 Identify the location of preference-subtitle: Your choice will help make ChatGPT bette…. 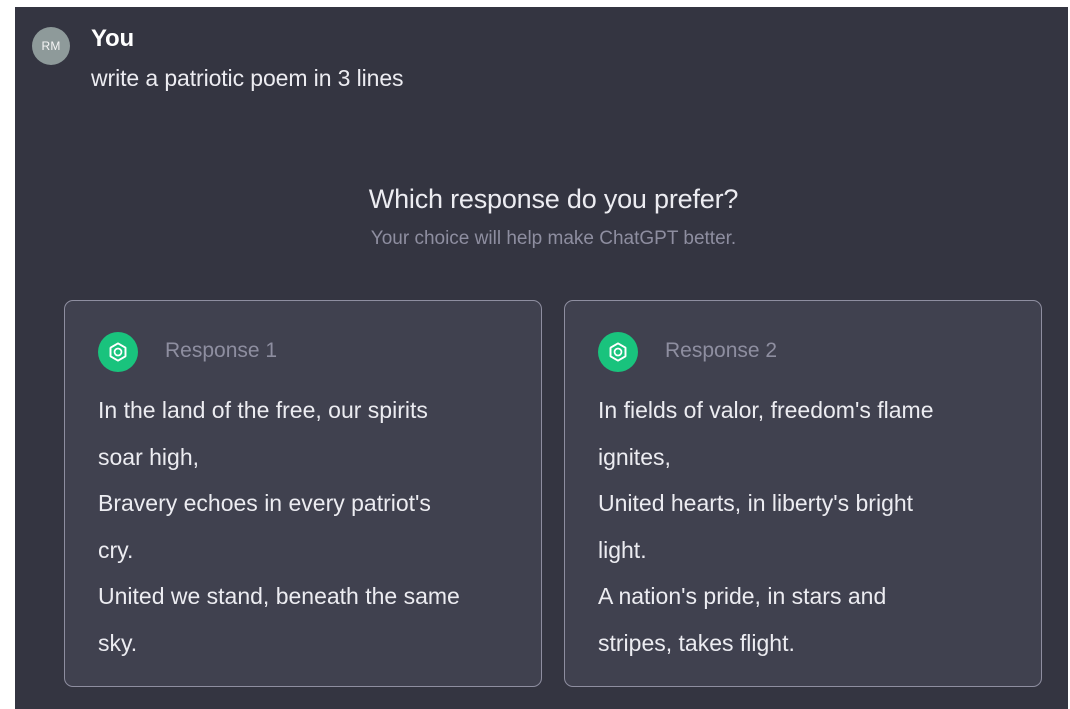
(553, 238).